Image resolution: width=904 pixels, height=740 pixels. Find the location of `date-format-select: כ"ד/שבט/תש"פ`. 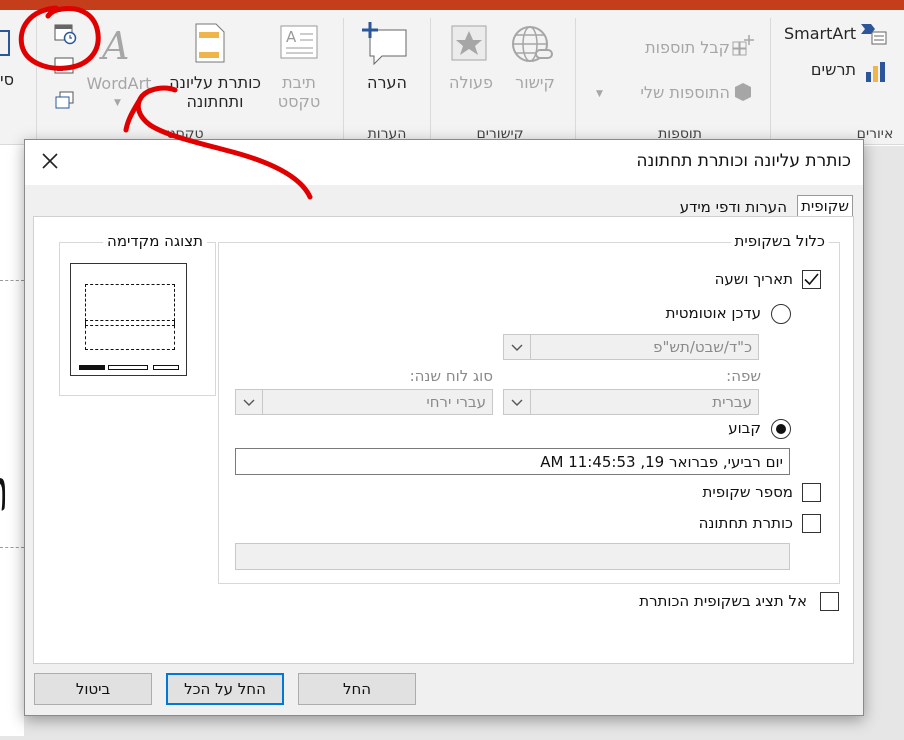

date-format-select: כ"ד/שבט/תש"פ is located at coordinates (631, 347).